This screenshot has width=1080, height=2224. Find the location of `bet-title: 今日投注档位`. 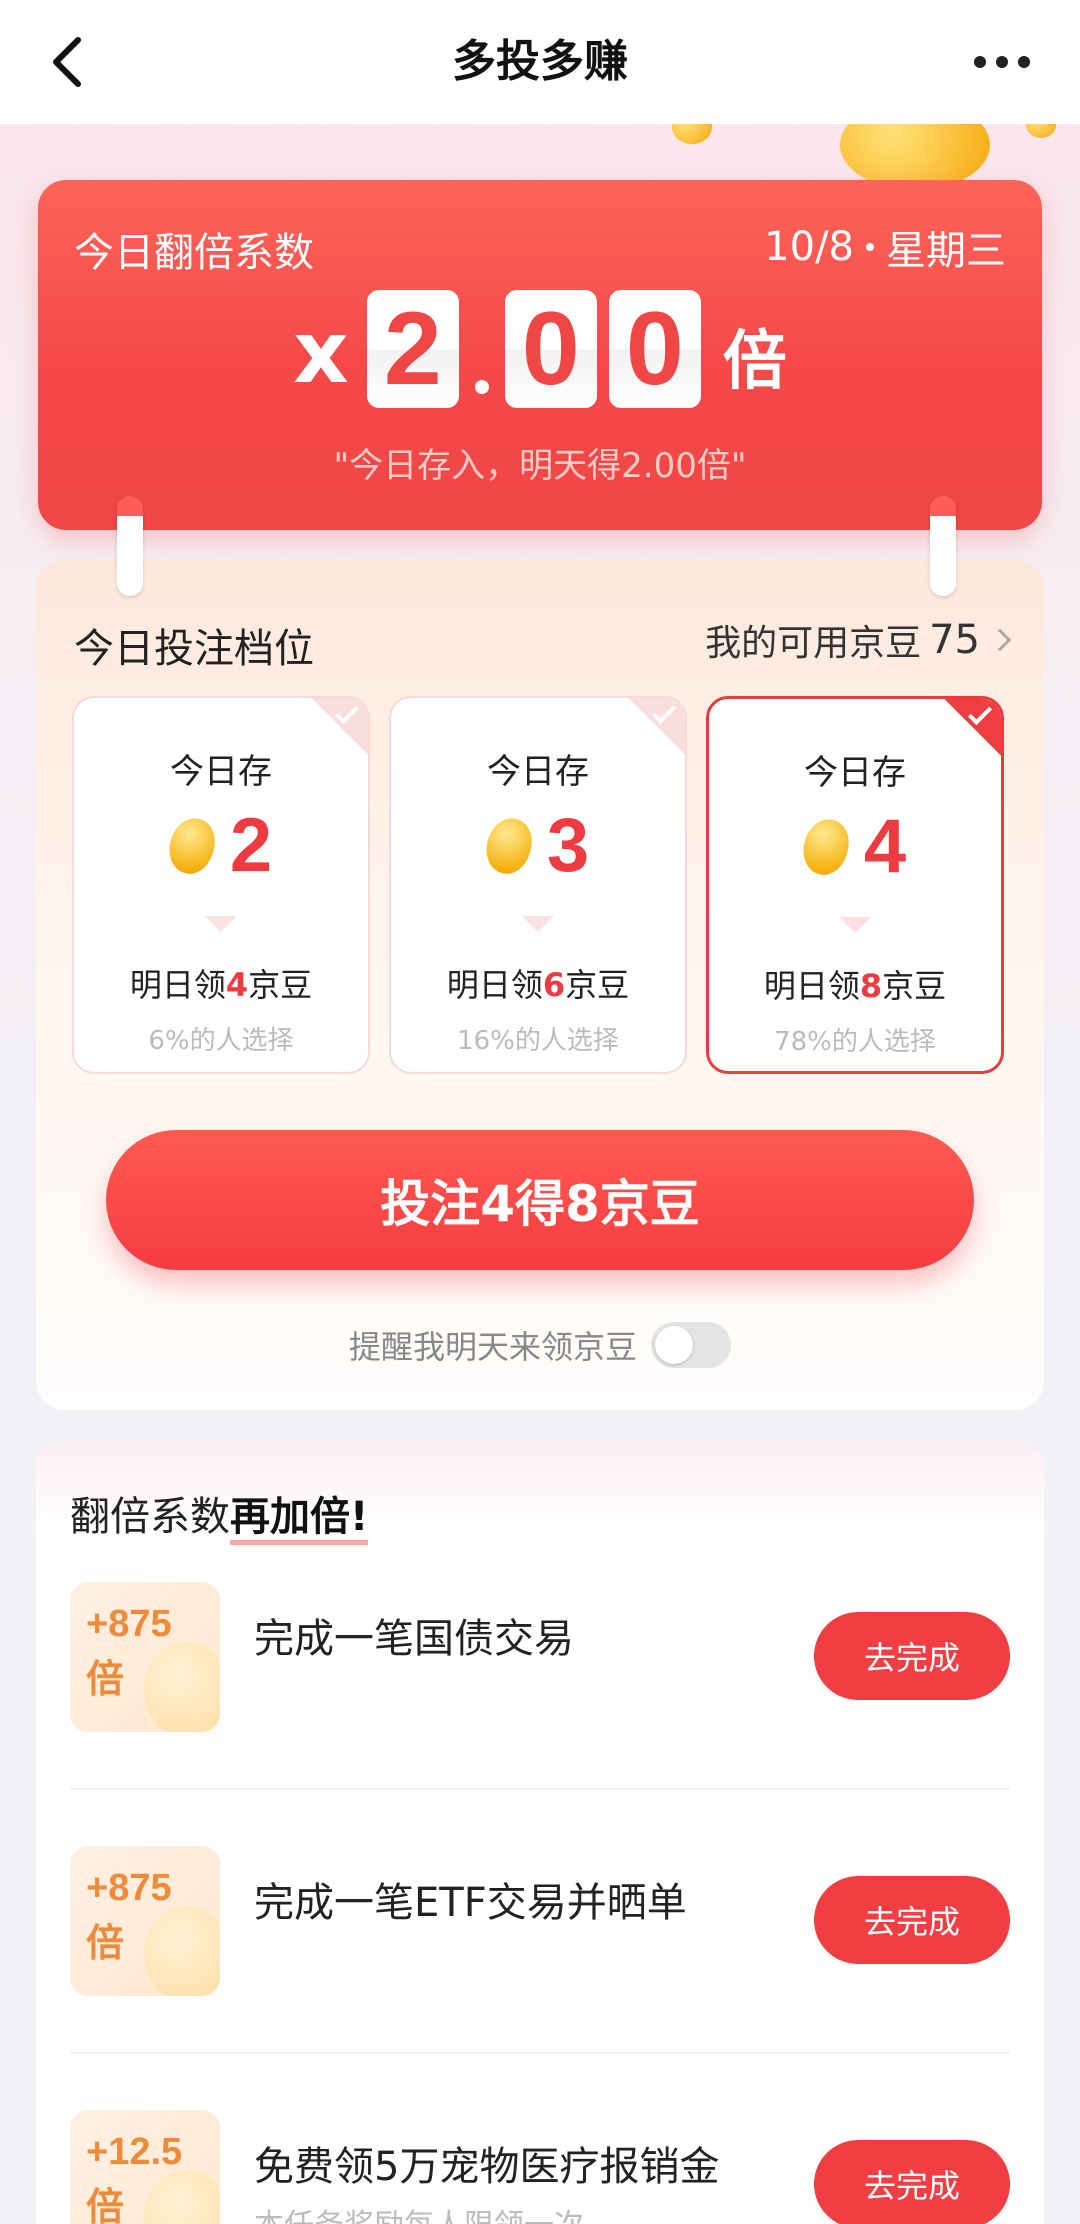

bet-title: 今日投注档位 is located at coordinates (194, 649).